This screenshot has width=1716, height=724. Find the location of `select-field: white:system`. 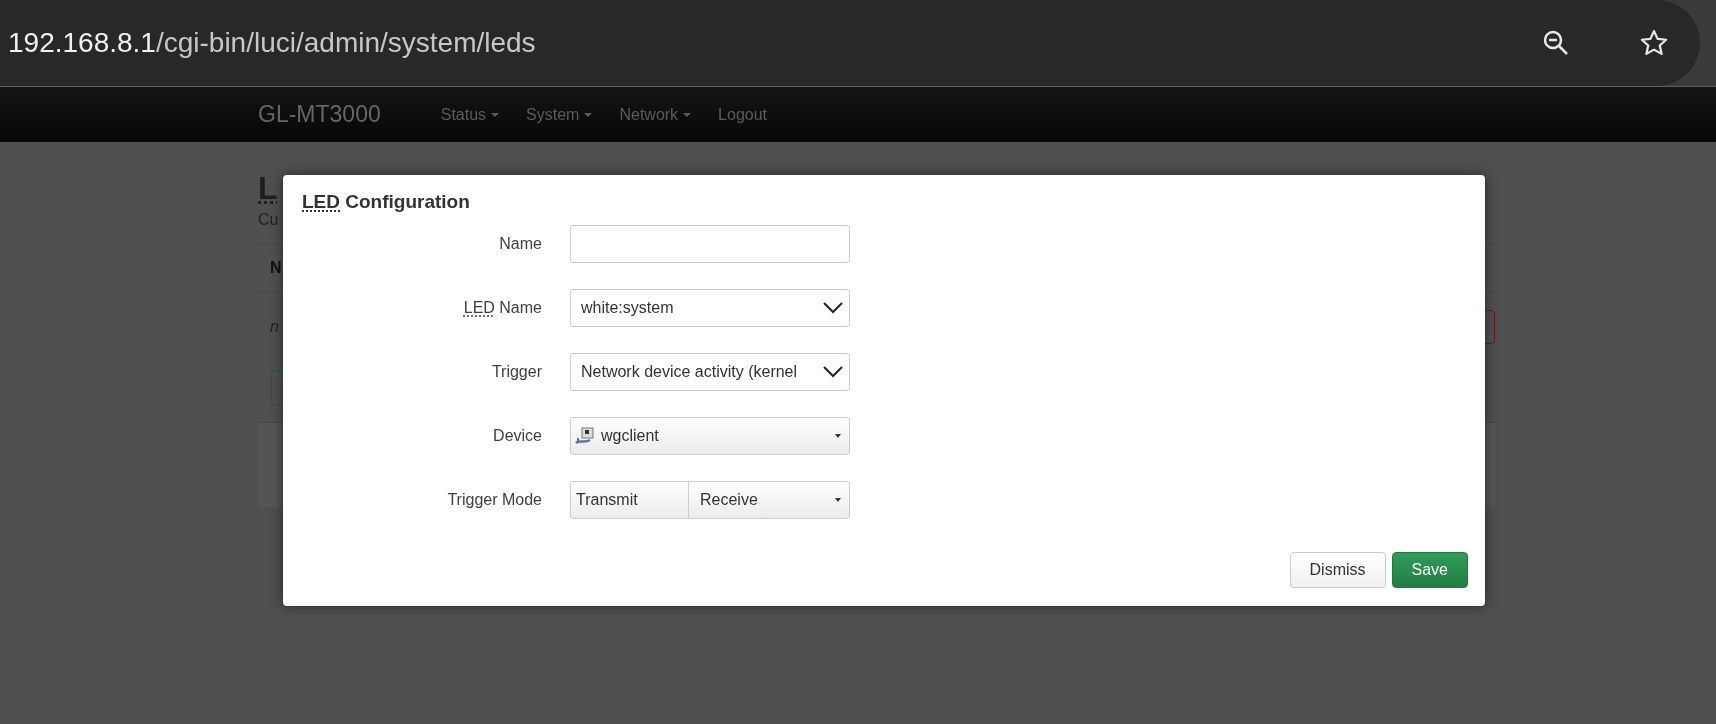

select-field: white:system is located at coordinates (710, 308).